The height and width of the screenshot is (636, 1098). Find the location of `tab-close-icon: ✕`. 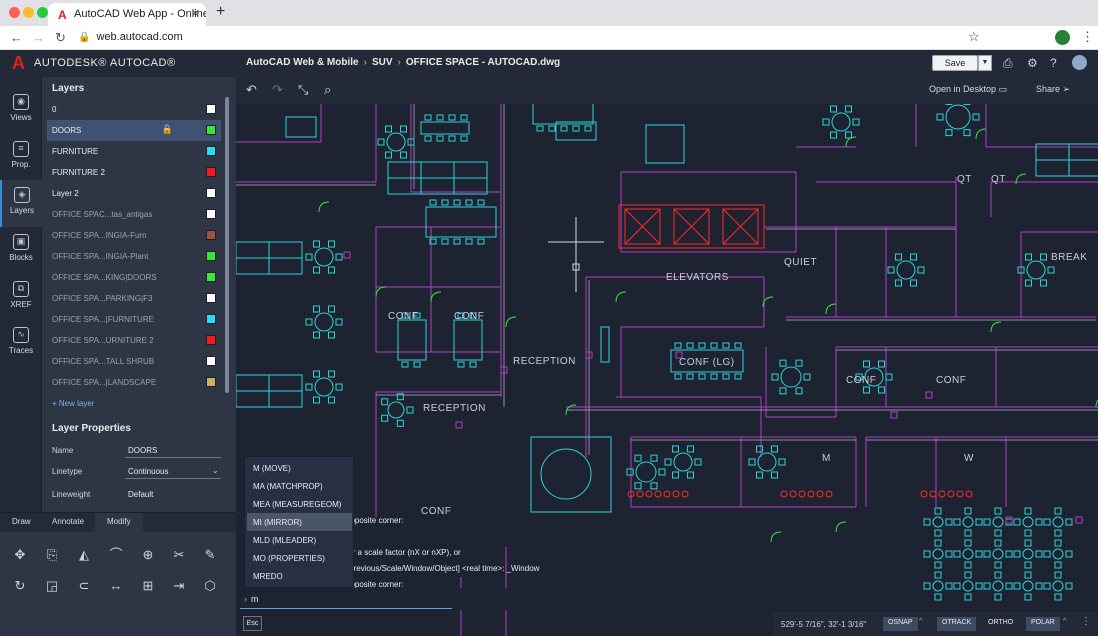

tab-close-icon: ✕ is located at coordinates (195, 13).